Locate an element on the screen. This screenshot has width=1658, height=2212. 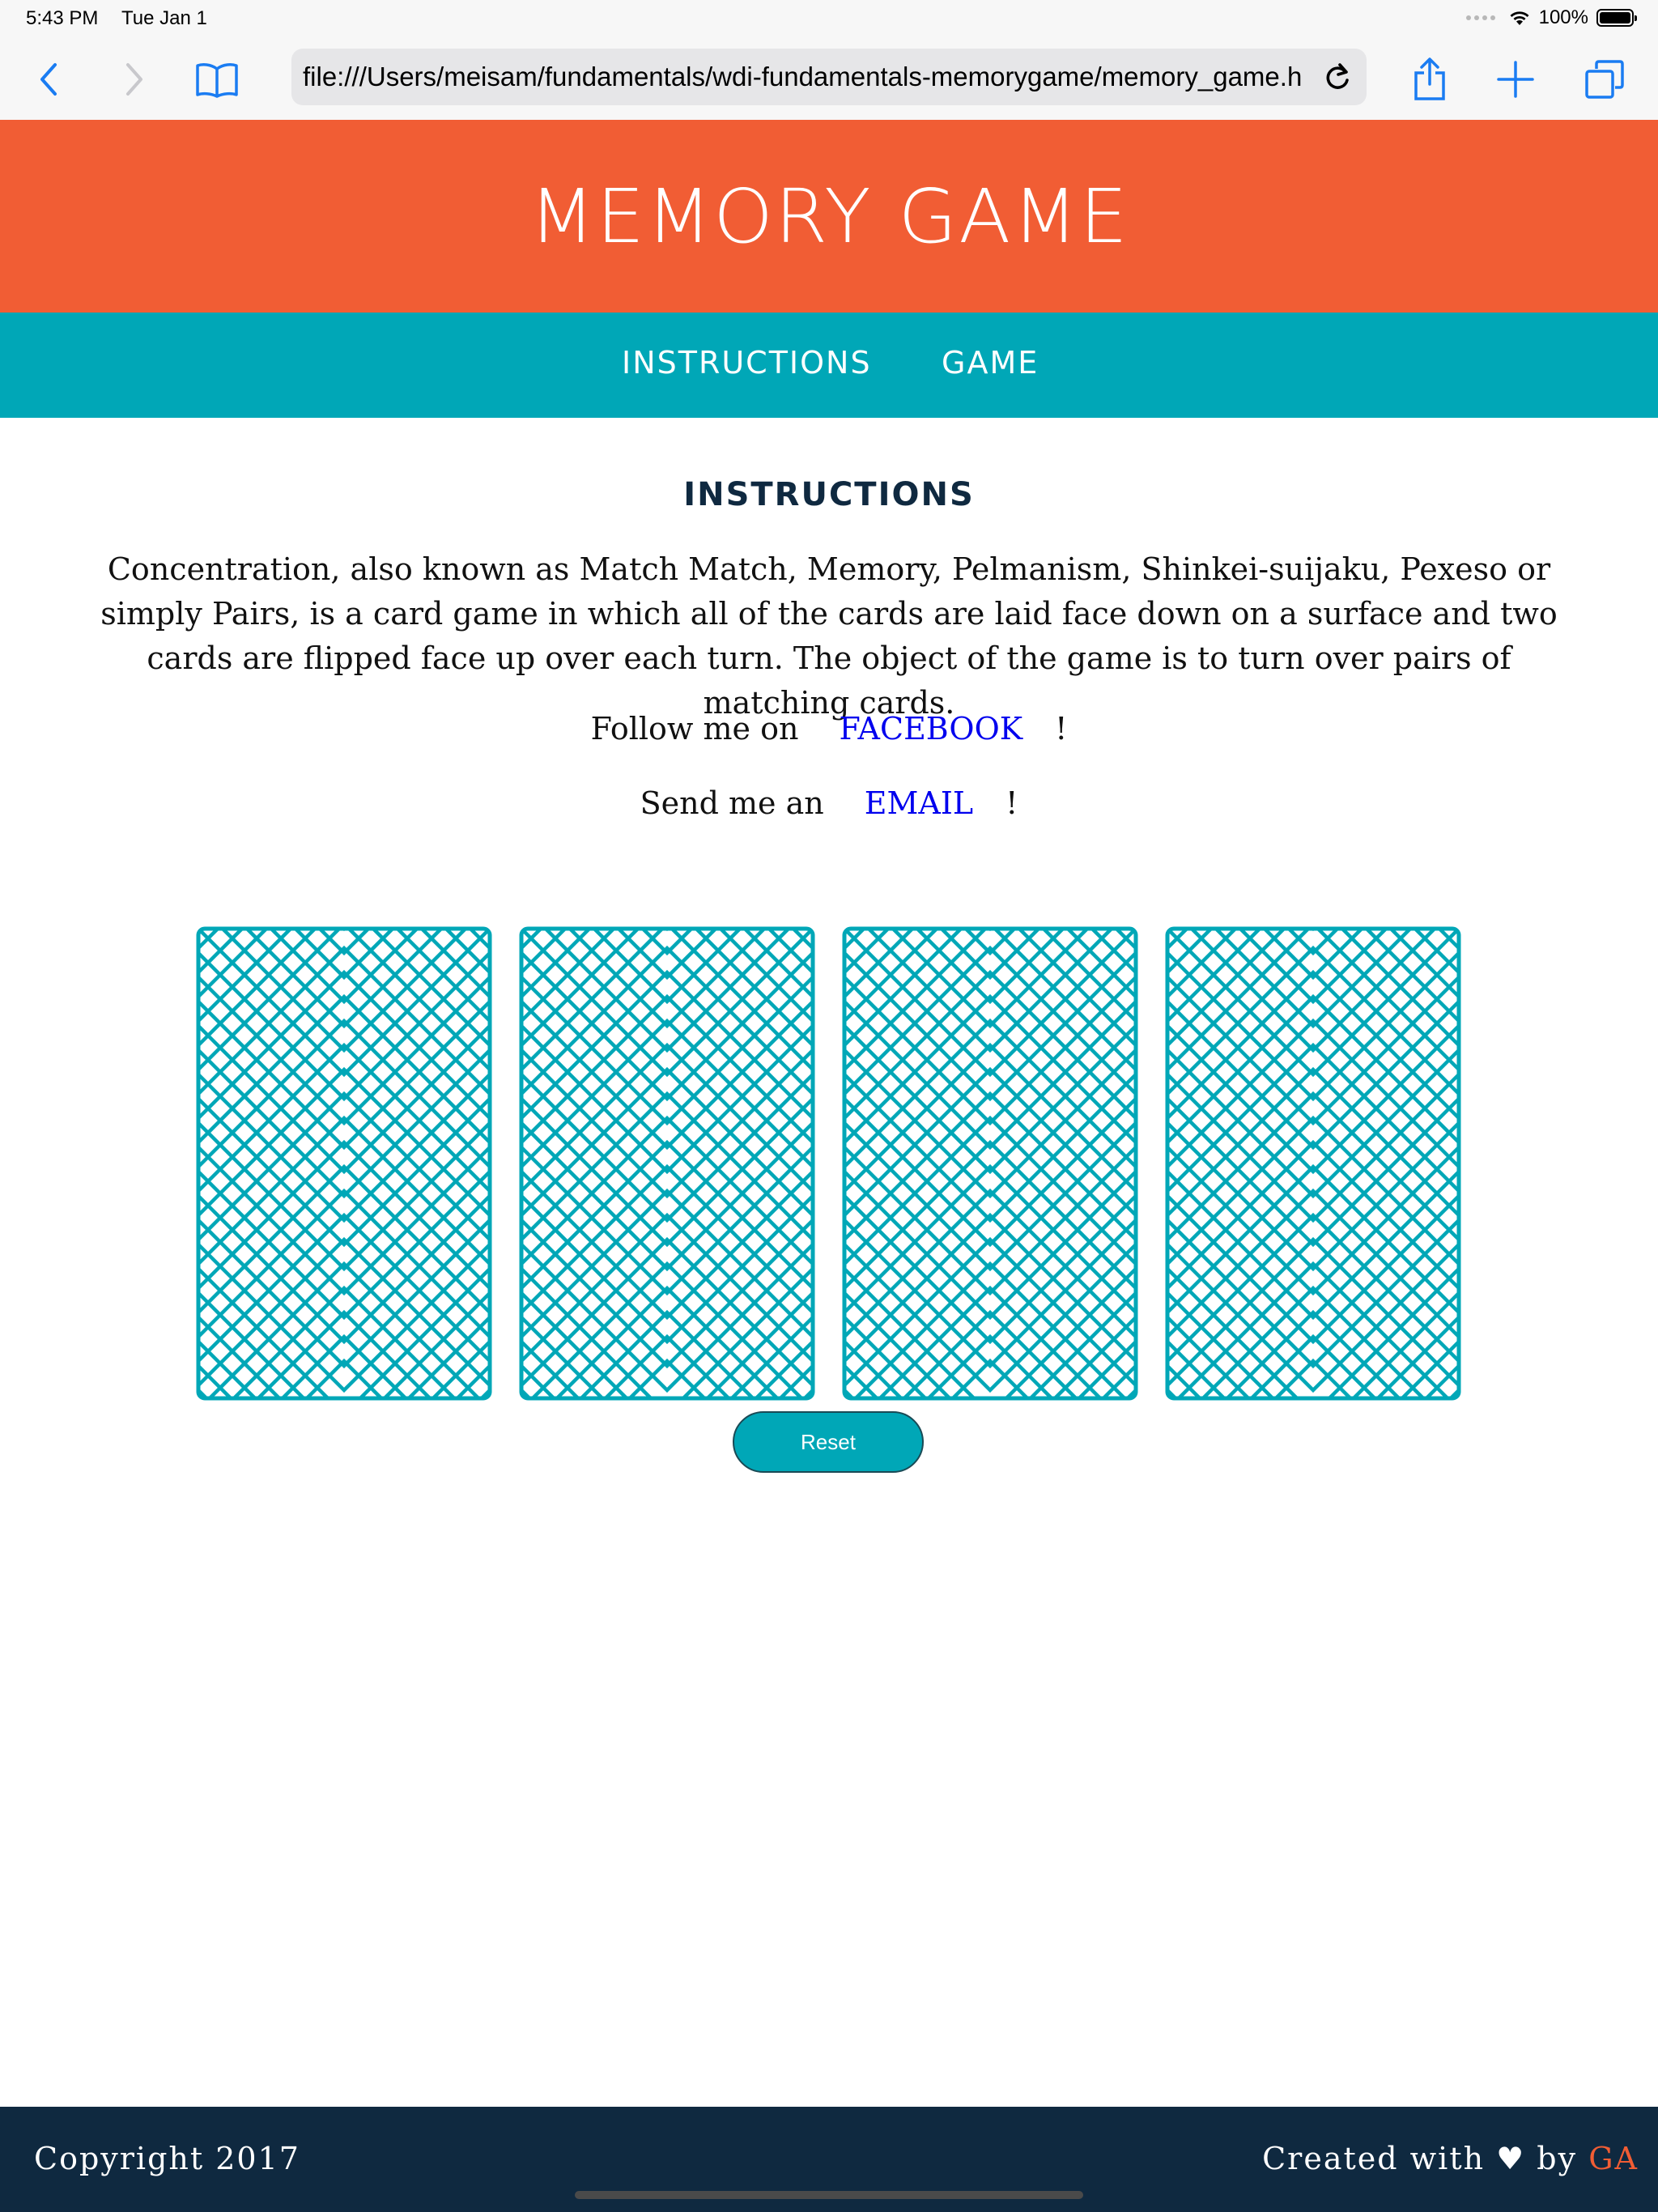
email-line: Send me an EMAIL! is located at coordinates (829, 803).